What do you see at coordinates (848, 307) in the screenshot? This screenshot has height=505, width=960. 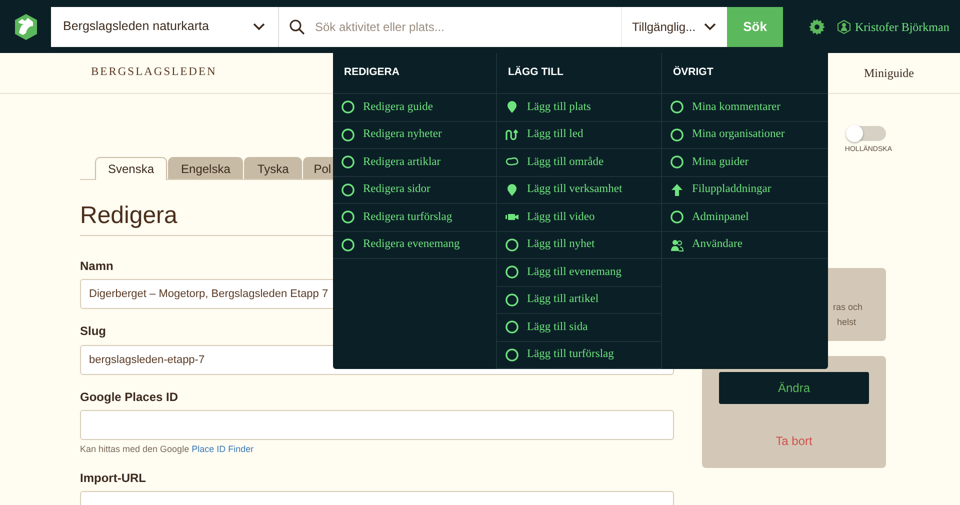 I see `note-text: ras och` at bounding box center [848, 307].